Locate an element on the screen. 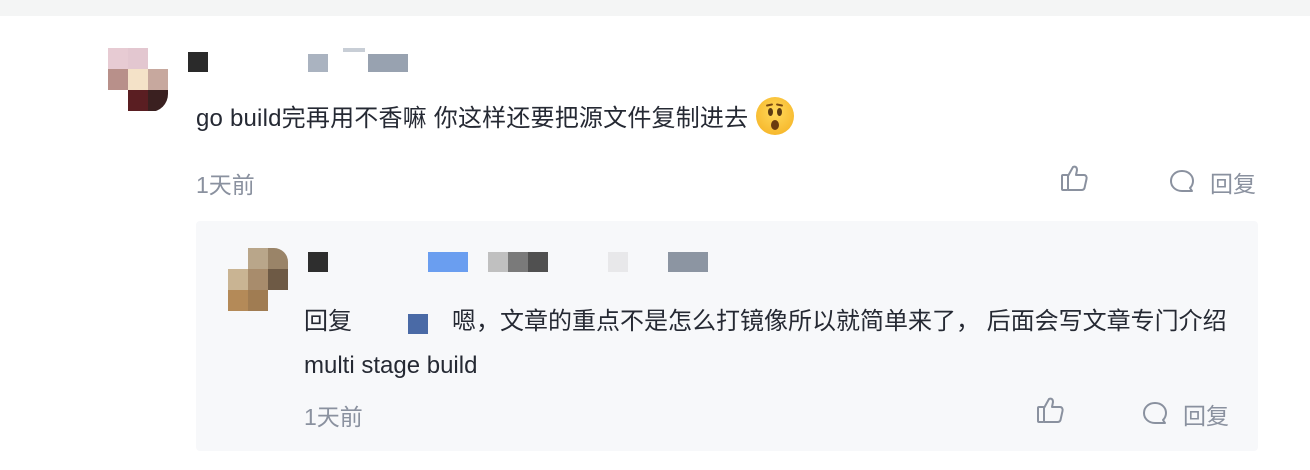  reply-reply-button: 回复 is located at coordinates (1185, 414).